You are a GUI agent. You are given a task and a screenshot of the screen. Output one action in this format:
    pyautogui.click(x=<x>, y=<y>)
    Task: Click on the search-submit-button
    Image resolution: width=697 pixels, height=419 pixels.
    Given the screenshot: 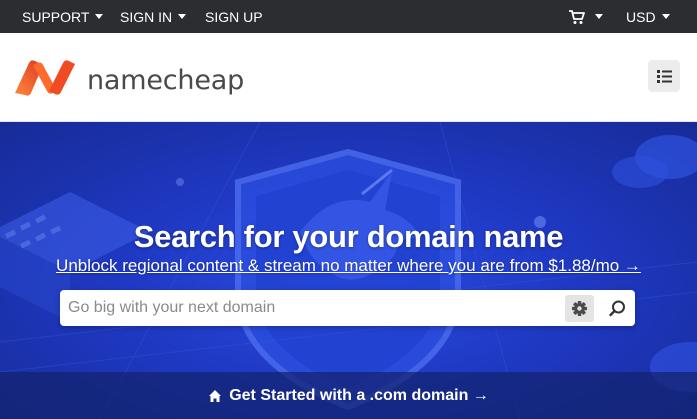 What is the action you would take?
    pyautogui.click(x=617, y=308)
    